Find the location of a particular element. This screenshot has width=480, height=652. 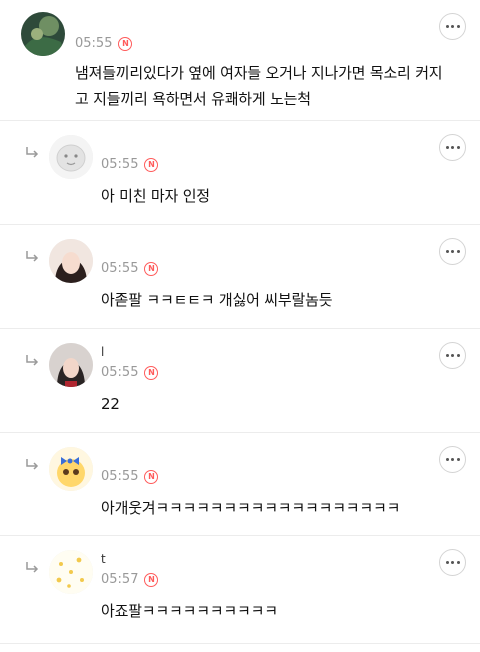

comment-text: 아죠팔ㅋㅋㅋㅋㅋㅋㅋㅋㅋㅋ is located at coordinates (189, 611).